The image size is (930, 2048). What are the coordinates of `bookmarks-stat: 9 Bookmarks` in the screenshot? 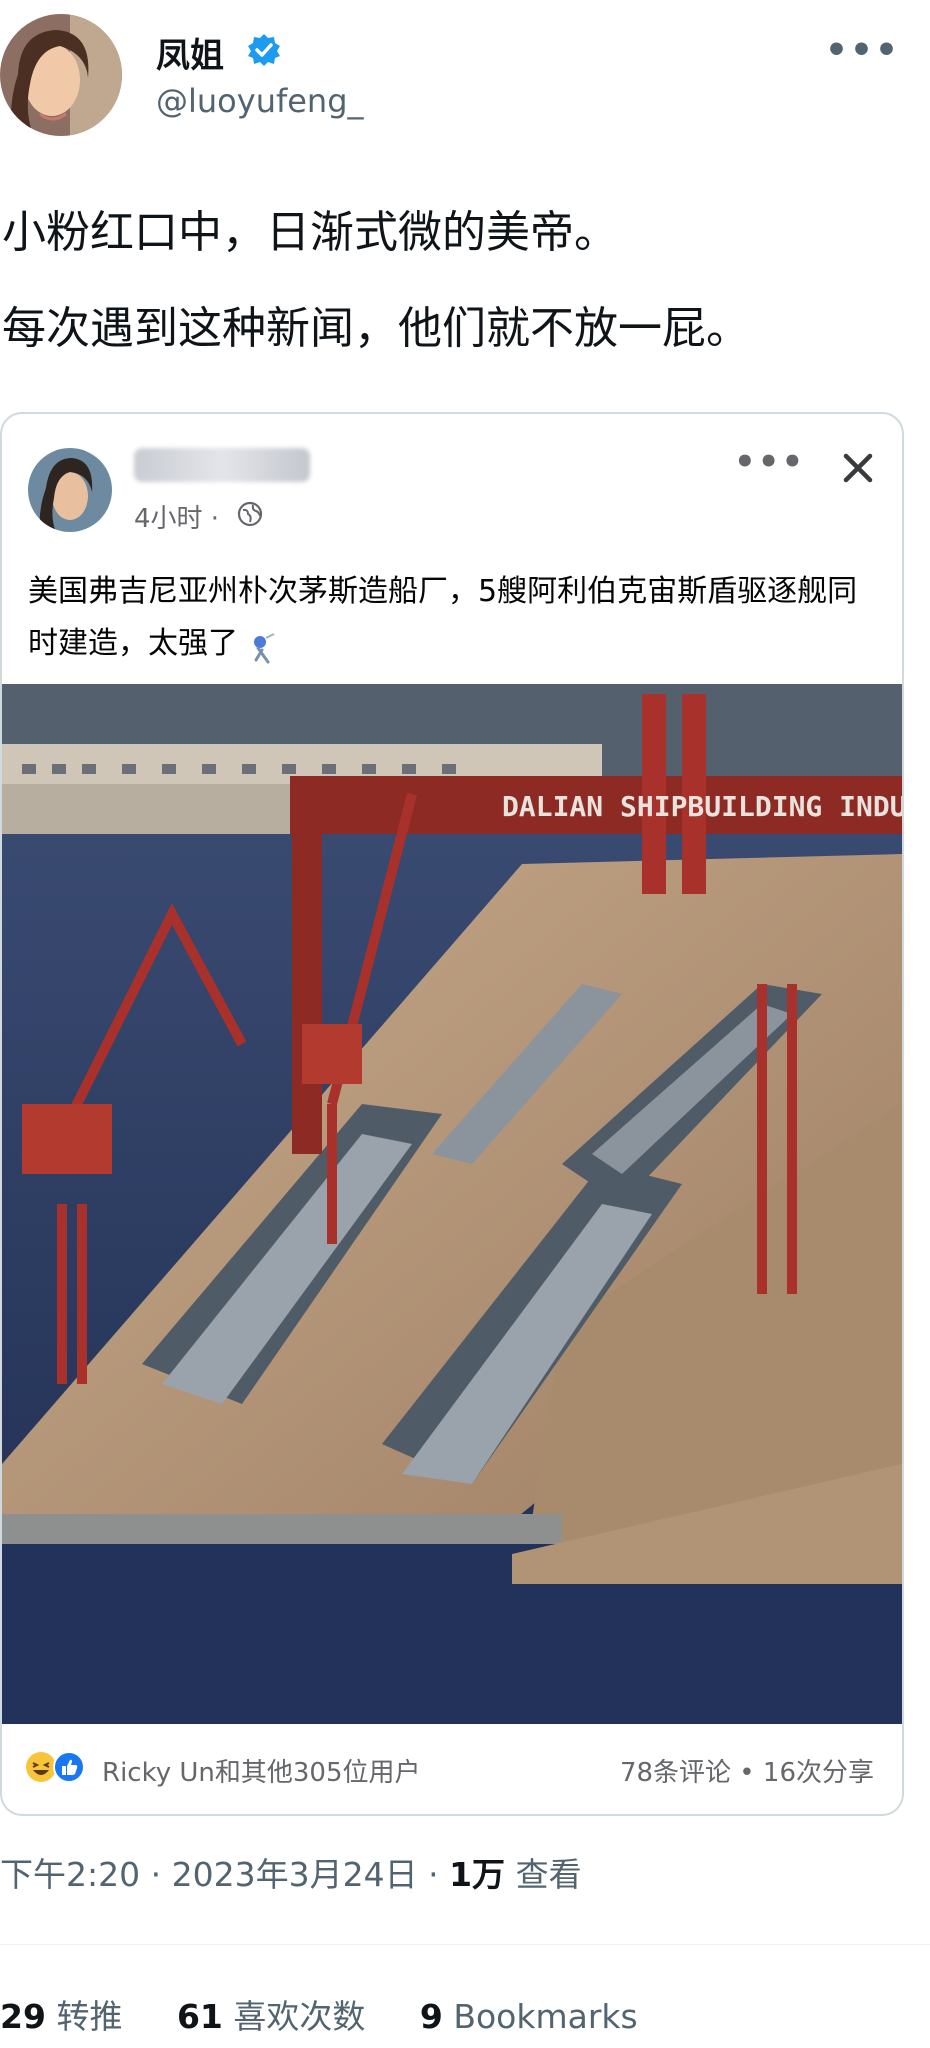 It's located at (529, 2016).